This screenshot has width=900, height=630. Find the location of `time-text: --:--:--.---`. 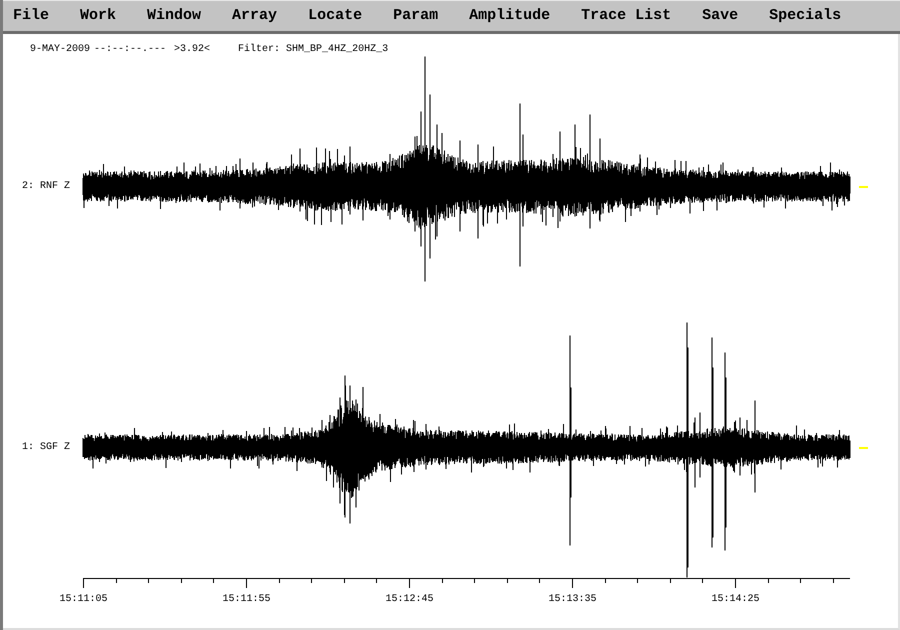

time-text: --:--:--.--- is located at coordinates (130, 50).